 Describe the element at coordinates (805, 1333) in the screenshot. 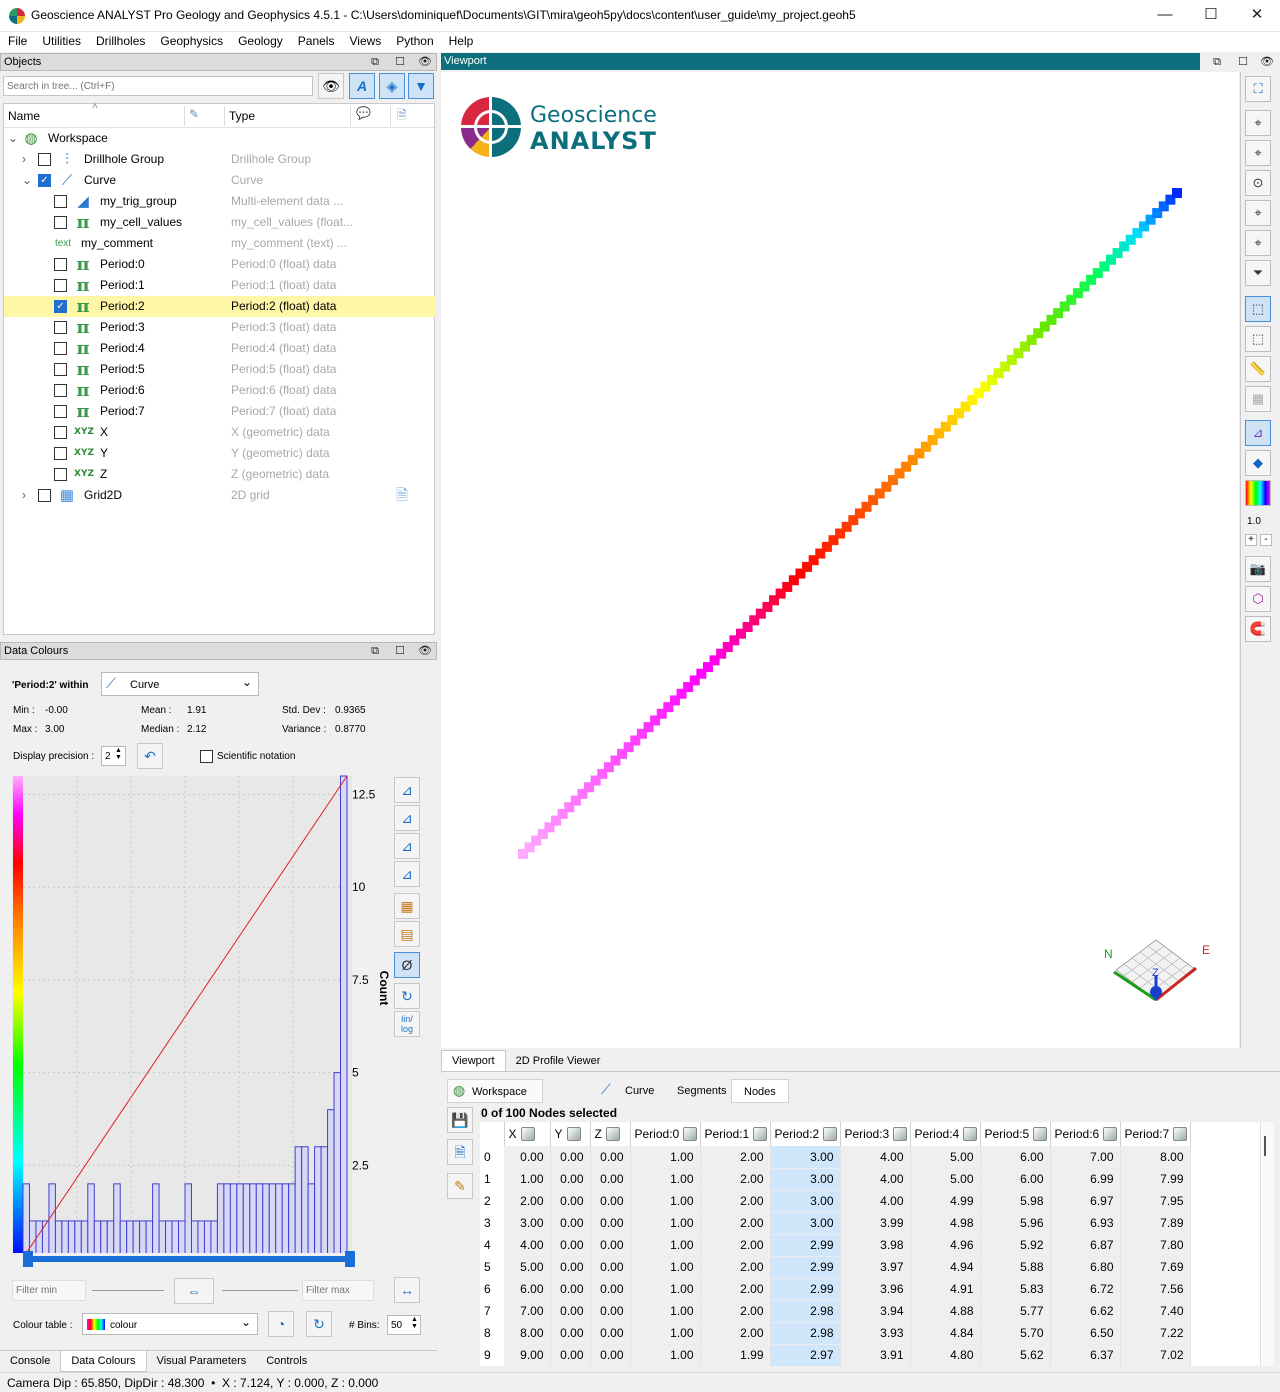

I see `table-cell: 2.98` at that location.